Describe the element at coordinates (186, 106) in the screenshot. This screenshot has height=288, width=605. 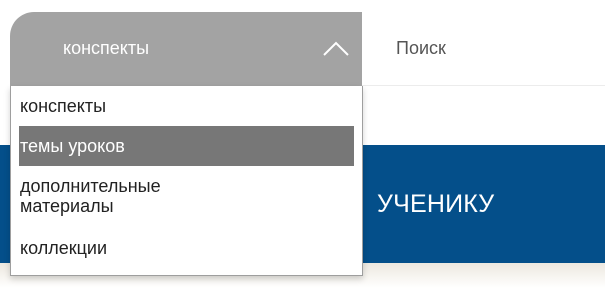
I see `dropdown-option-konspekty: конспекты` at that location.